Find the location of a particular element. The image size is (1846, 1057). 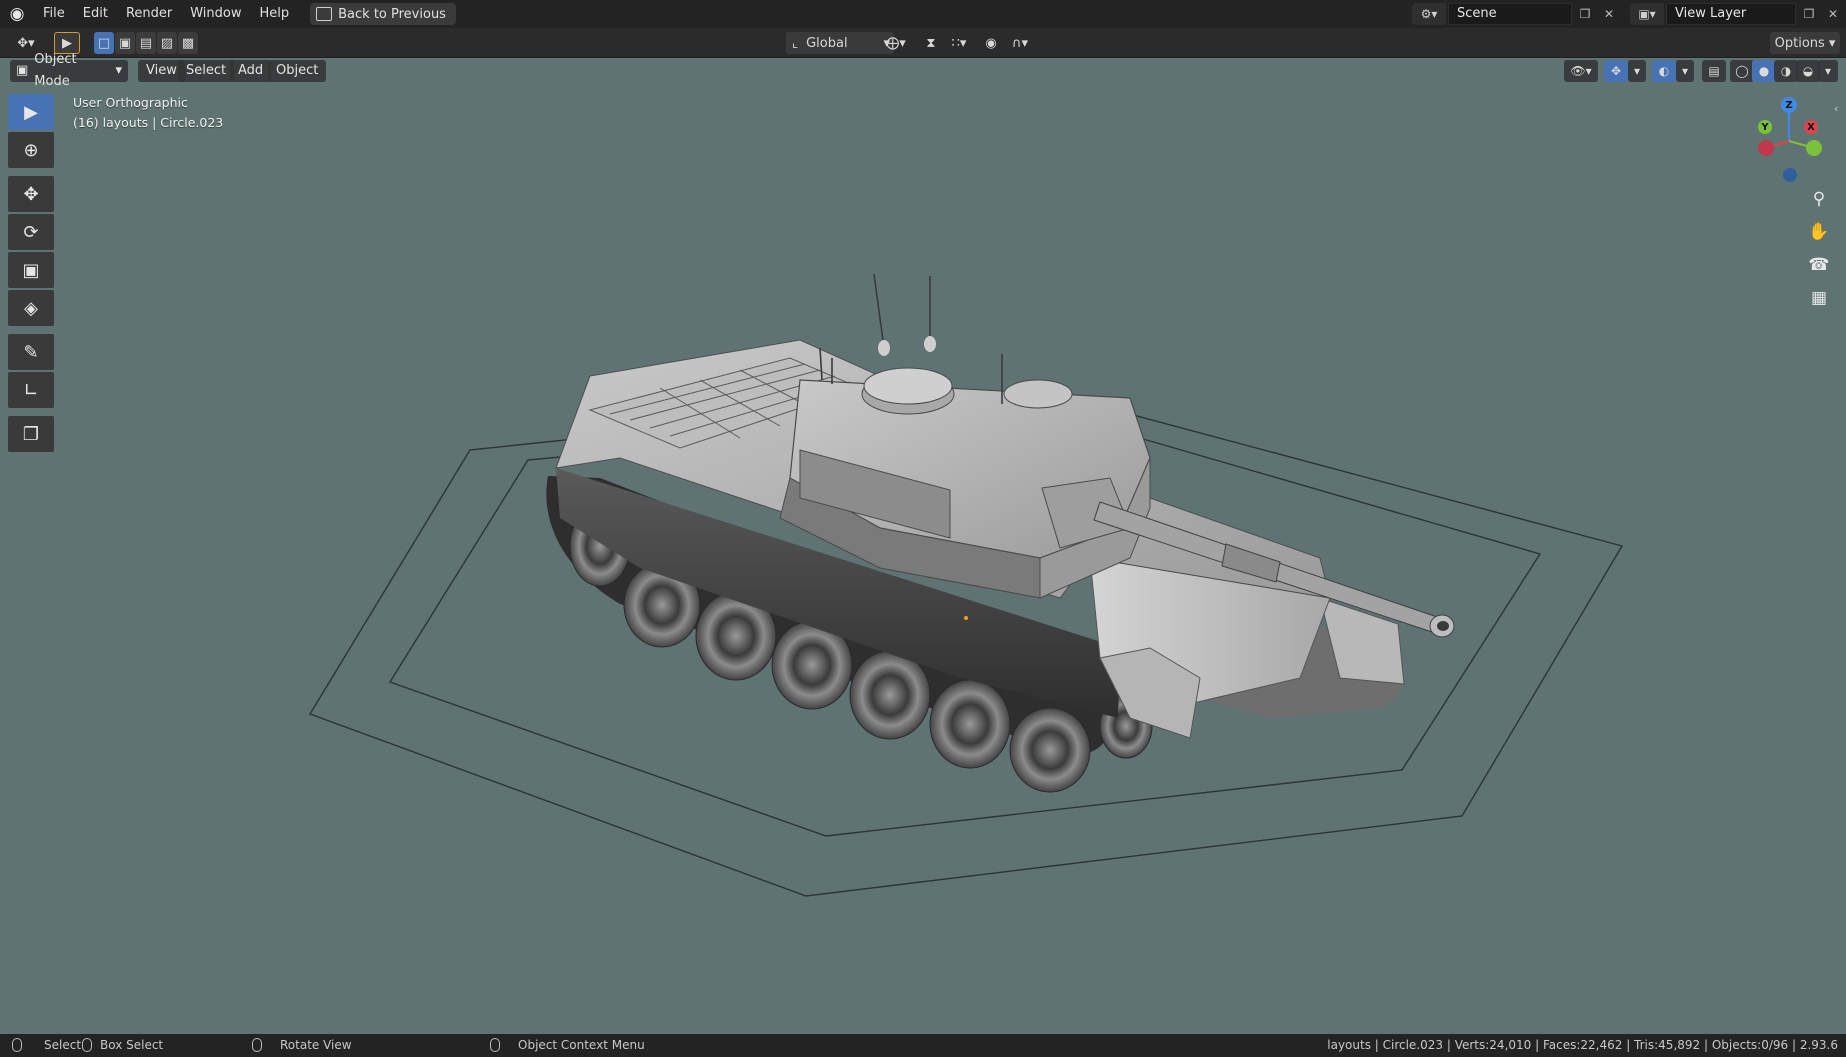

new-scene-icon: ❐ is located at coordinates (1585, 14).